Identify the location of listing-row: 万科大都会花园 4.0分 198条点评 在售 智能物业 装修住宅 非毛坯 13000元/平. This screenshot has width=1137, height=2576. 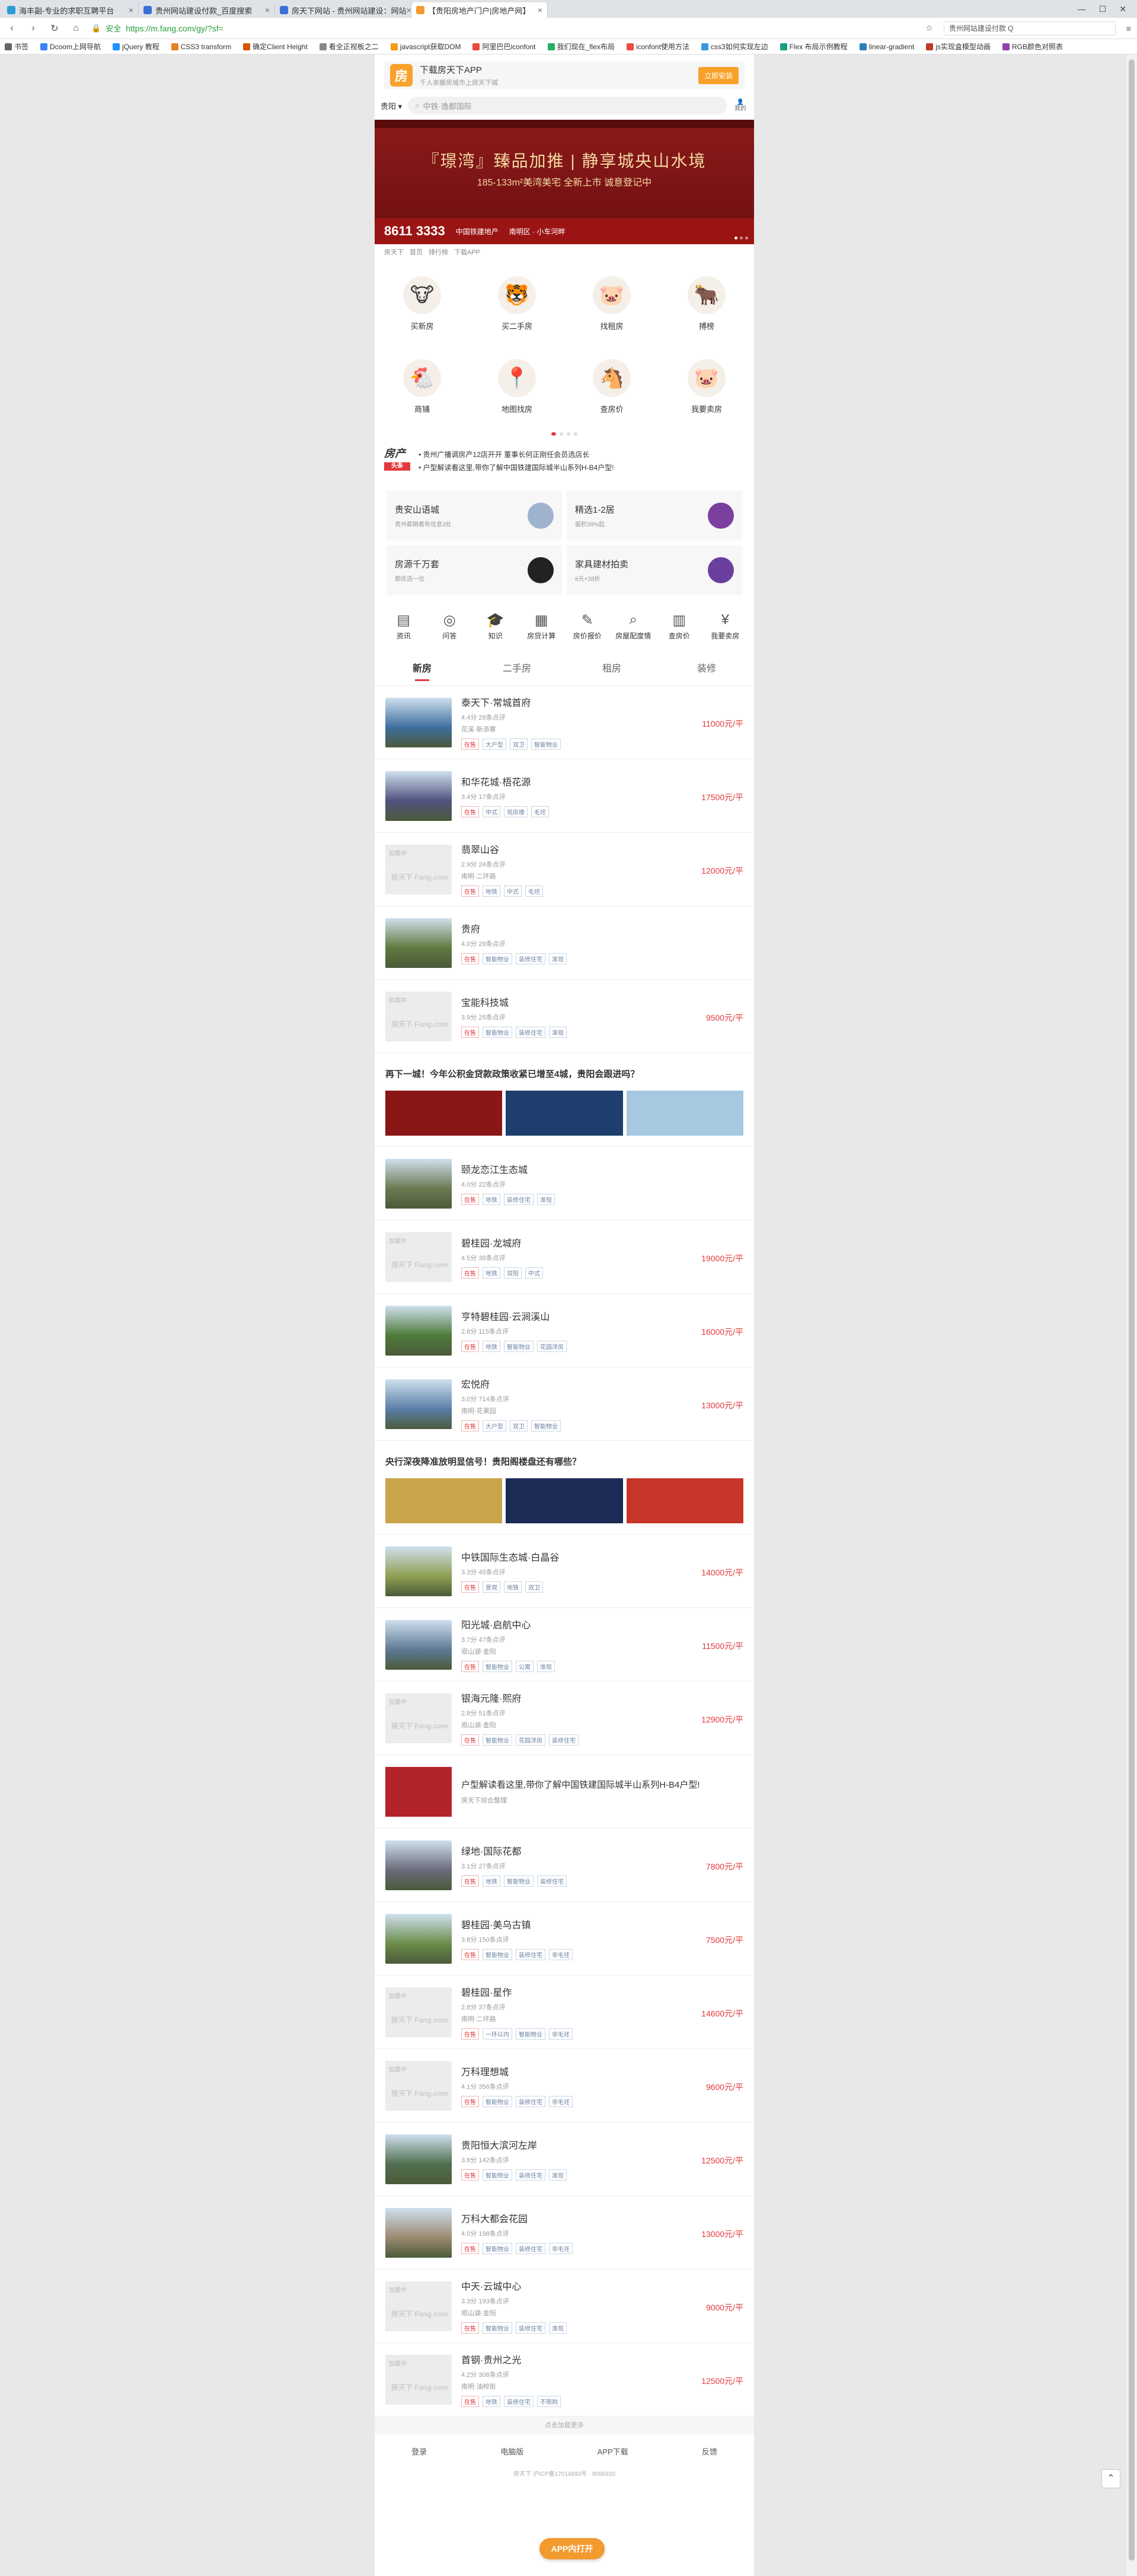
(564, 2233).